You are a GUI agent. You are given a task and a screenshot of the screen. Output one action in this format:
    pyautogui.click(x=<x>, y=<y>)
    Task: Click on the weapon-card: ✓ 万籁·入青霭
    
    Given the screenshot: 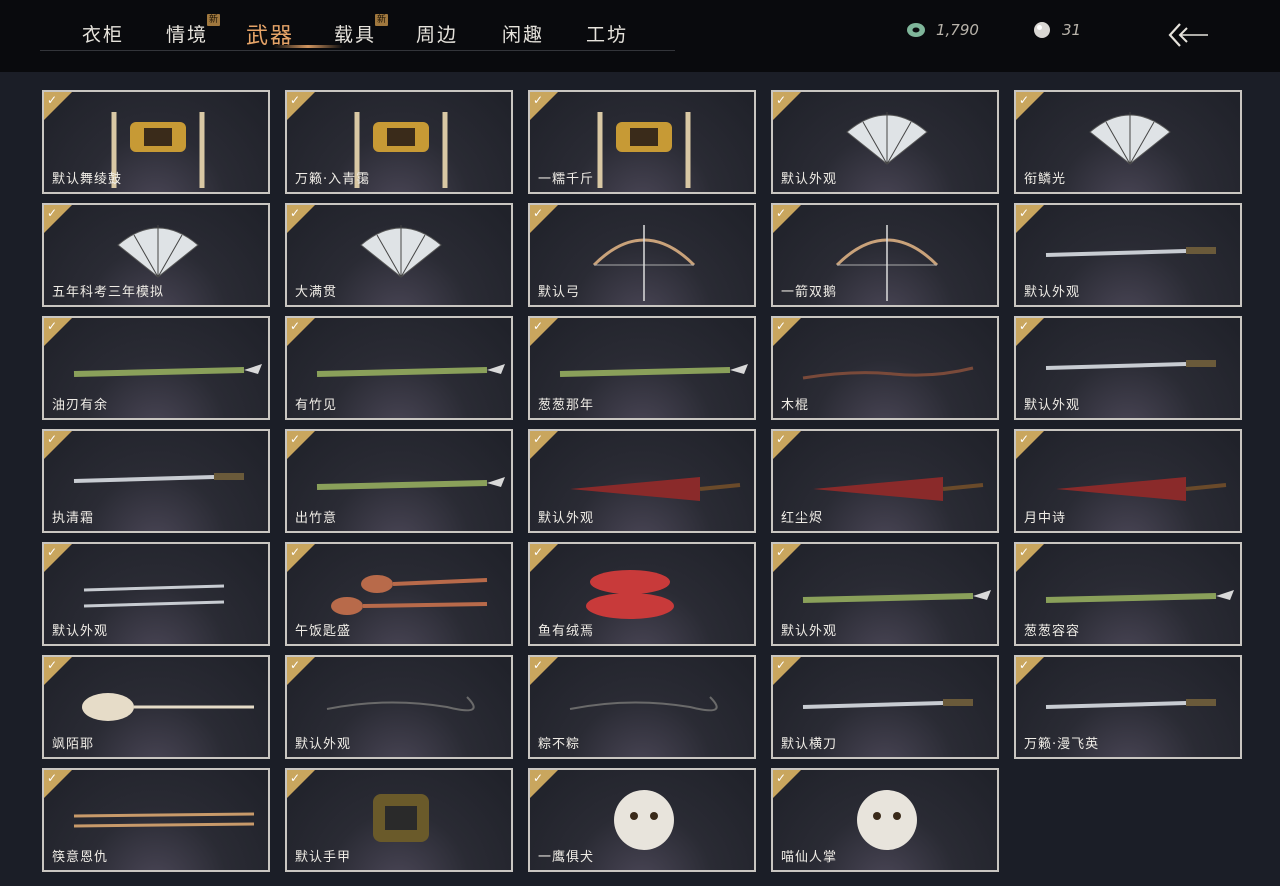 What is the action you would take?
    pyautogui.click(x=399, y=142)
    